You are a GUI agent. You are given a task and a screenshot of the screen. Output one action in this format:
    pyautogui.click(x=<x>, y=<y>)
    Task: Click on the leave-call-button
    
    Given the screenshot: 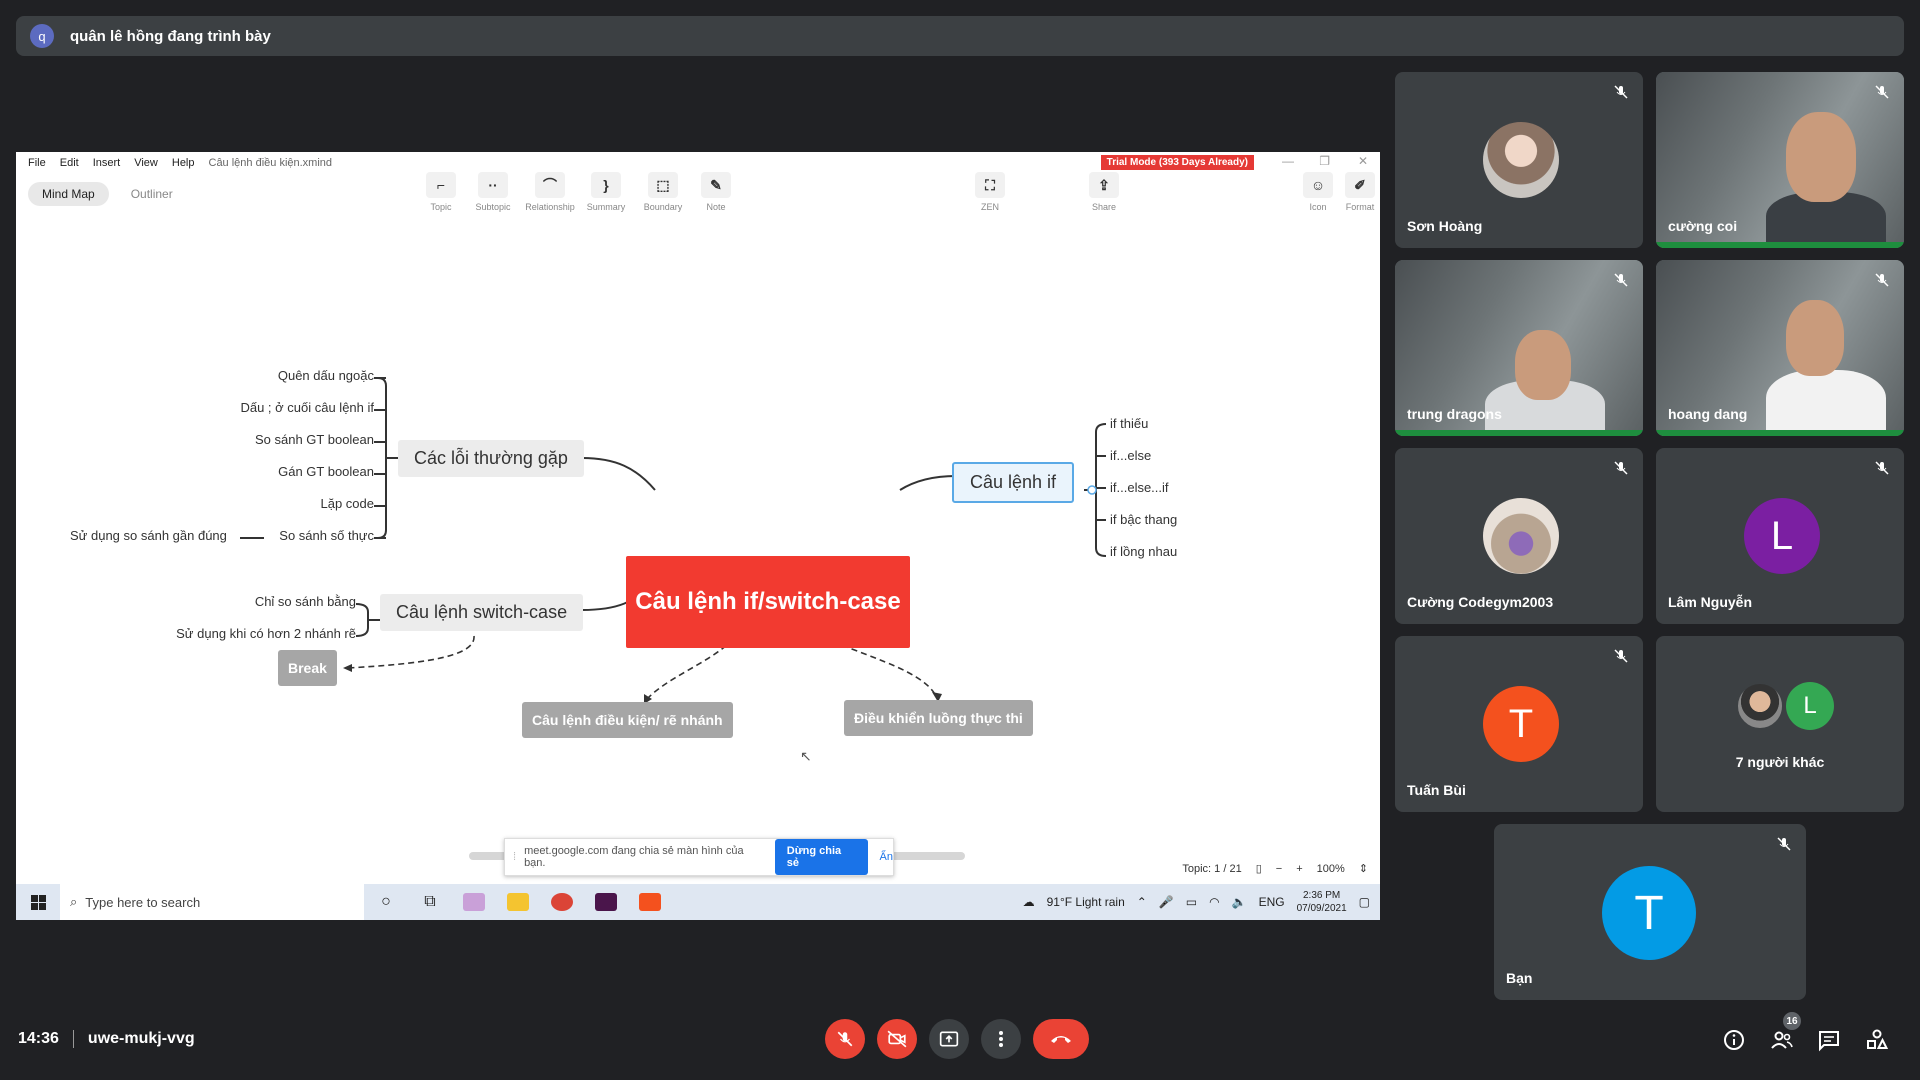 What is the action you would take?
    pyautogui.click(x=1061, y=1039)
    